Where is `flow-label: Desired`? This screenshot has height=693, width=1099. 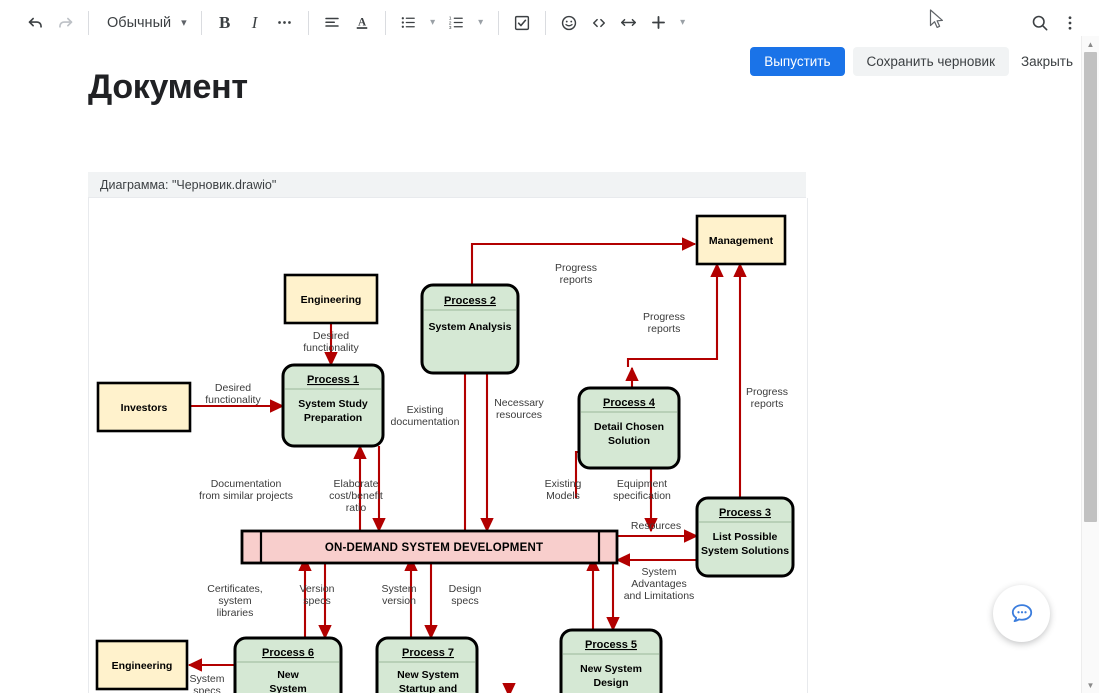
flow-label: Desired is located at coordinates (233, 388).